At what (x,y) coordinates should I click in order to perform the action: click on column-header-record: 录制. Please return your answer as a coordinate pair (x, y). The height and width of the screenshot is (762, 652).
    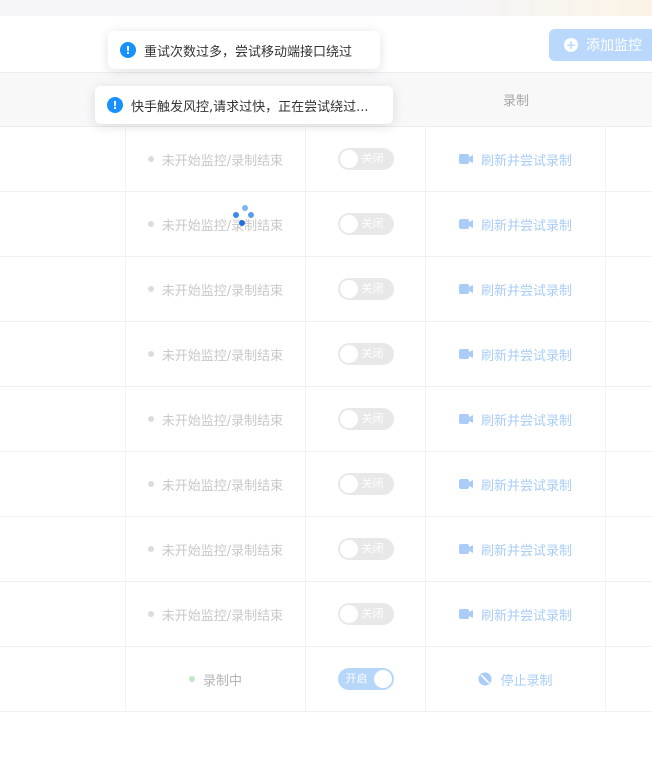
    Looking at the image, I should click on (515, 101).